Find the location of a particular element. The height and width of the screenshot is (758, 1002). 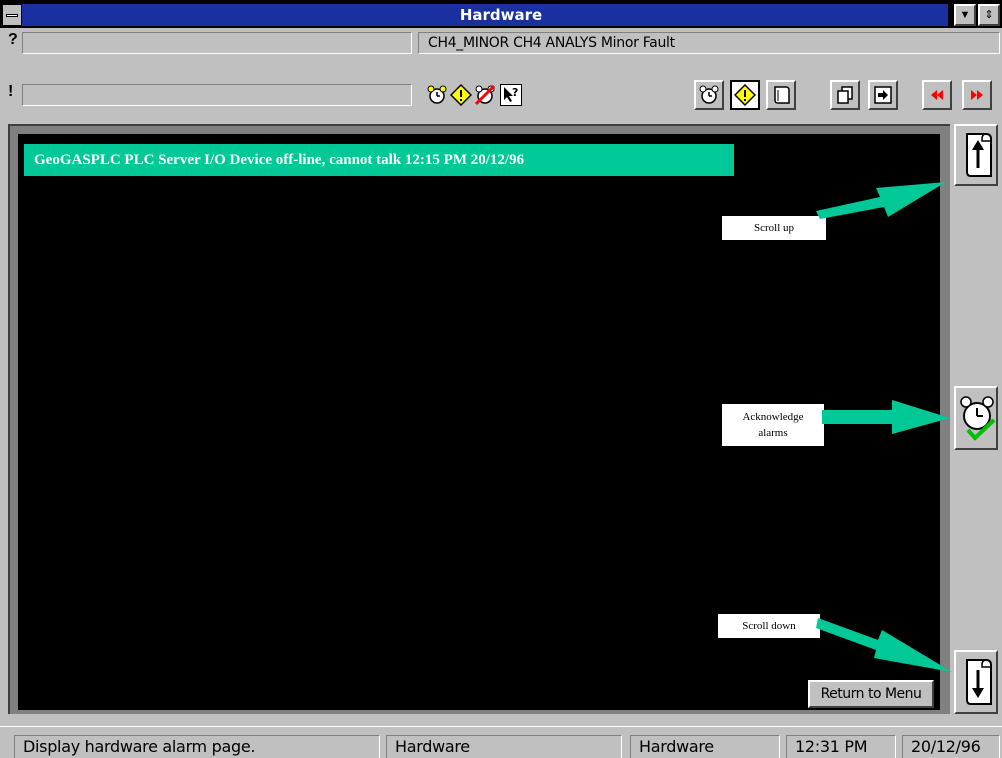

help-symbol: ? is located at coordinates (13, 39).